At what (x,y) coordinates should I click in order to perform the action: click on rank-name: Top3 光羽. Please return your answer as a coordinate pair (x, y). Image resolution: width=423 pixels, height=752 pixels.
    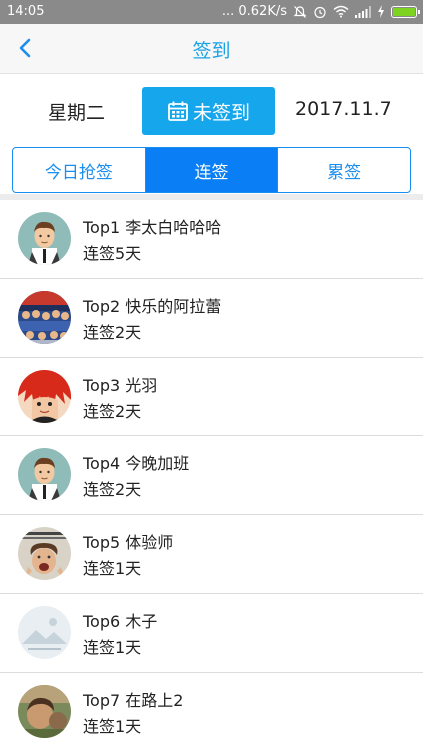
    Looking at the image, I should click on (120, 384).